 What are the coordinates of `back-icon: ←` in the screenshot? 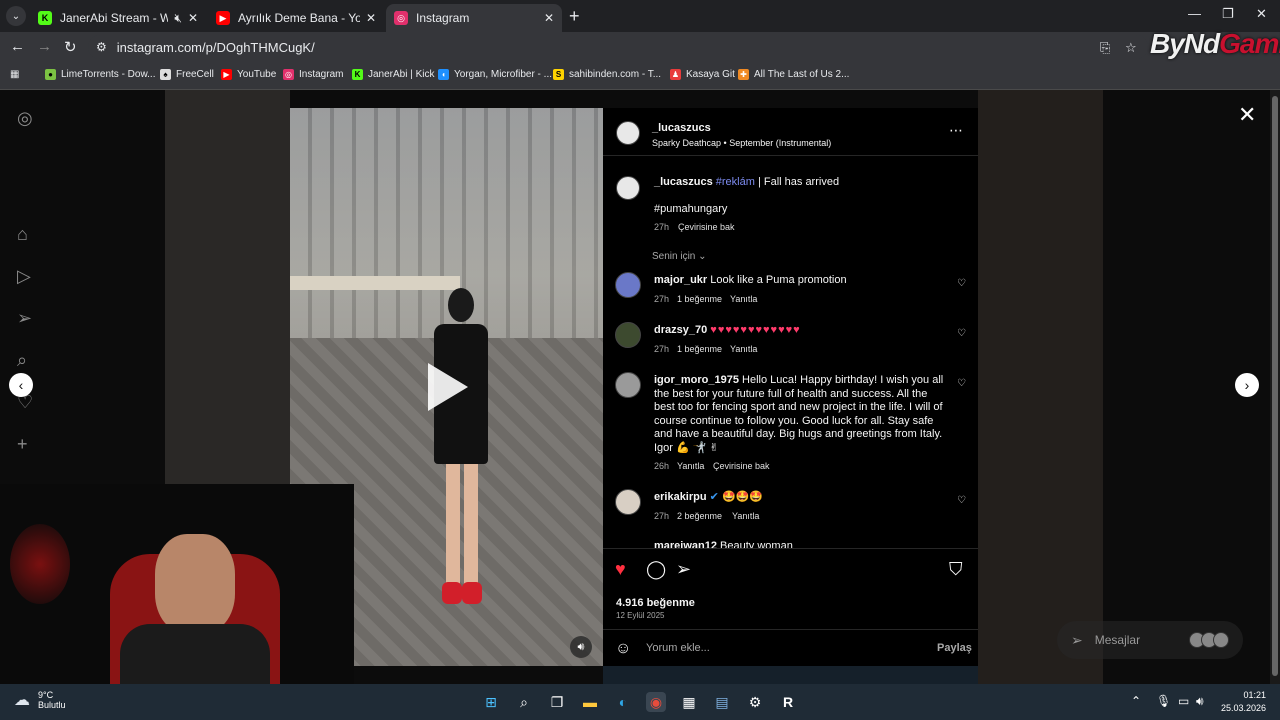 It's located at (17, 46).